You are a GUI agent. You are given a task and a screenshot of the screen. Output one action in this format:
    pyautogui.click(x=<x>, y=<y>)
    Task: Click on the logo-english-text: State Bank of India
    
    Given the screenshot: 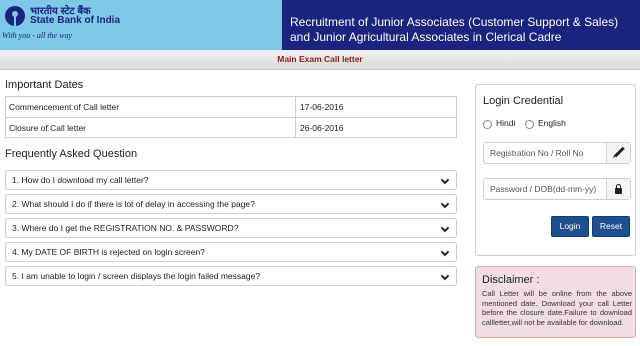 What is the action you would take?
    pyautogui.click(x=75, y=20)
    